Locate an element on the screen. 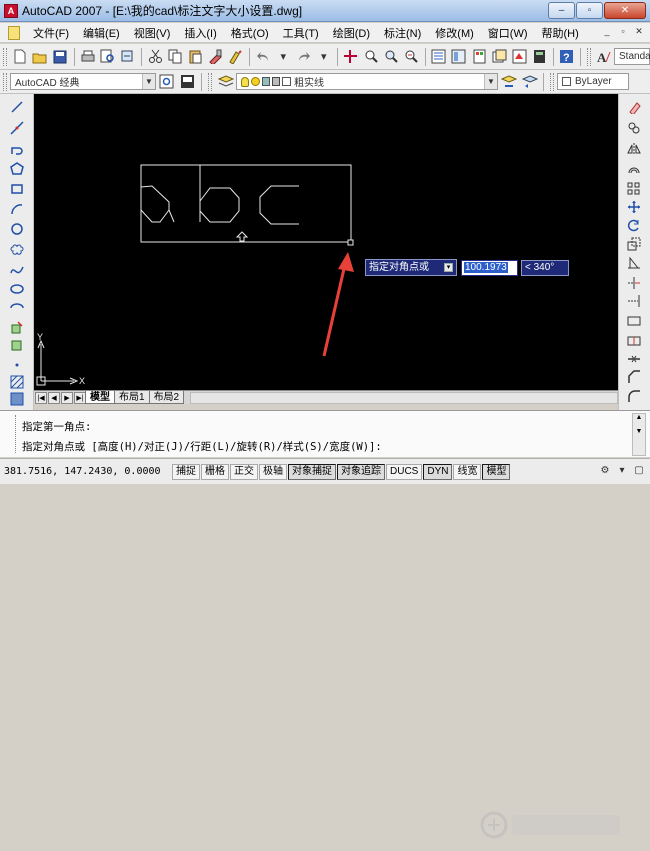 The image size is (650, 851). command-window-scrollbar: ▲ ▼ is located at coordinates (639, 434).